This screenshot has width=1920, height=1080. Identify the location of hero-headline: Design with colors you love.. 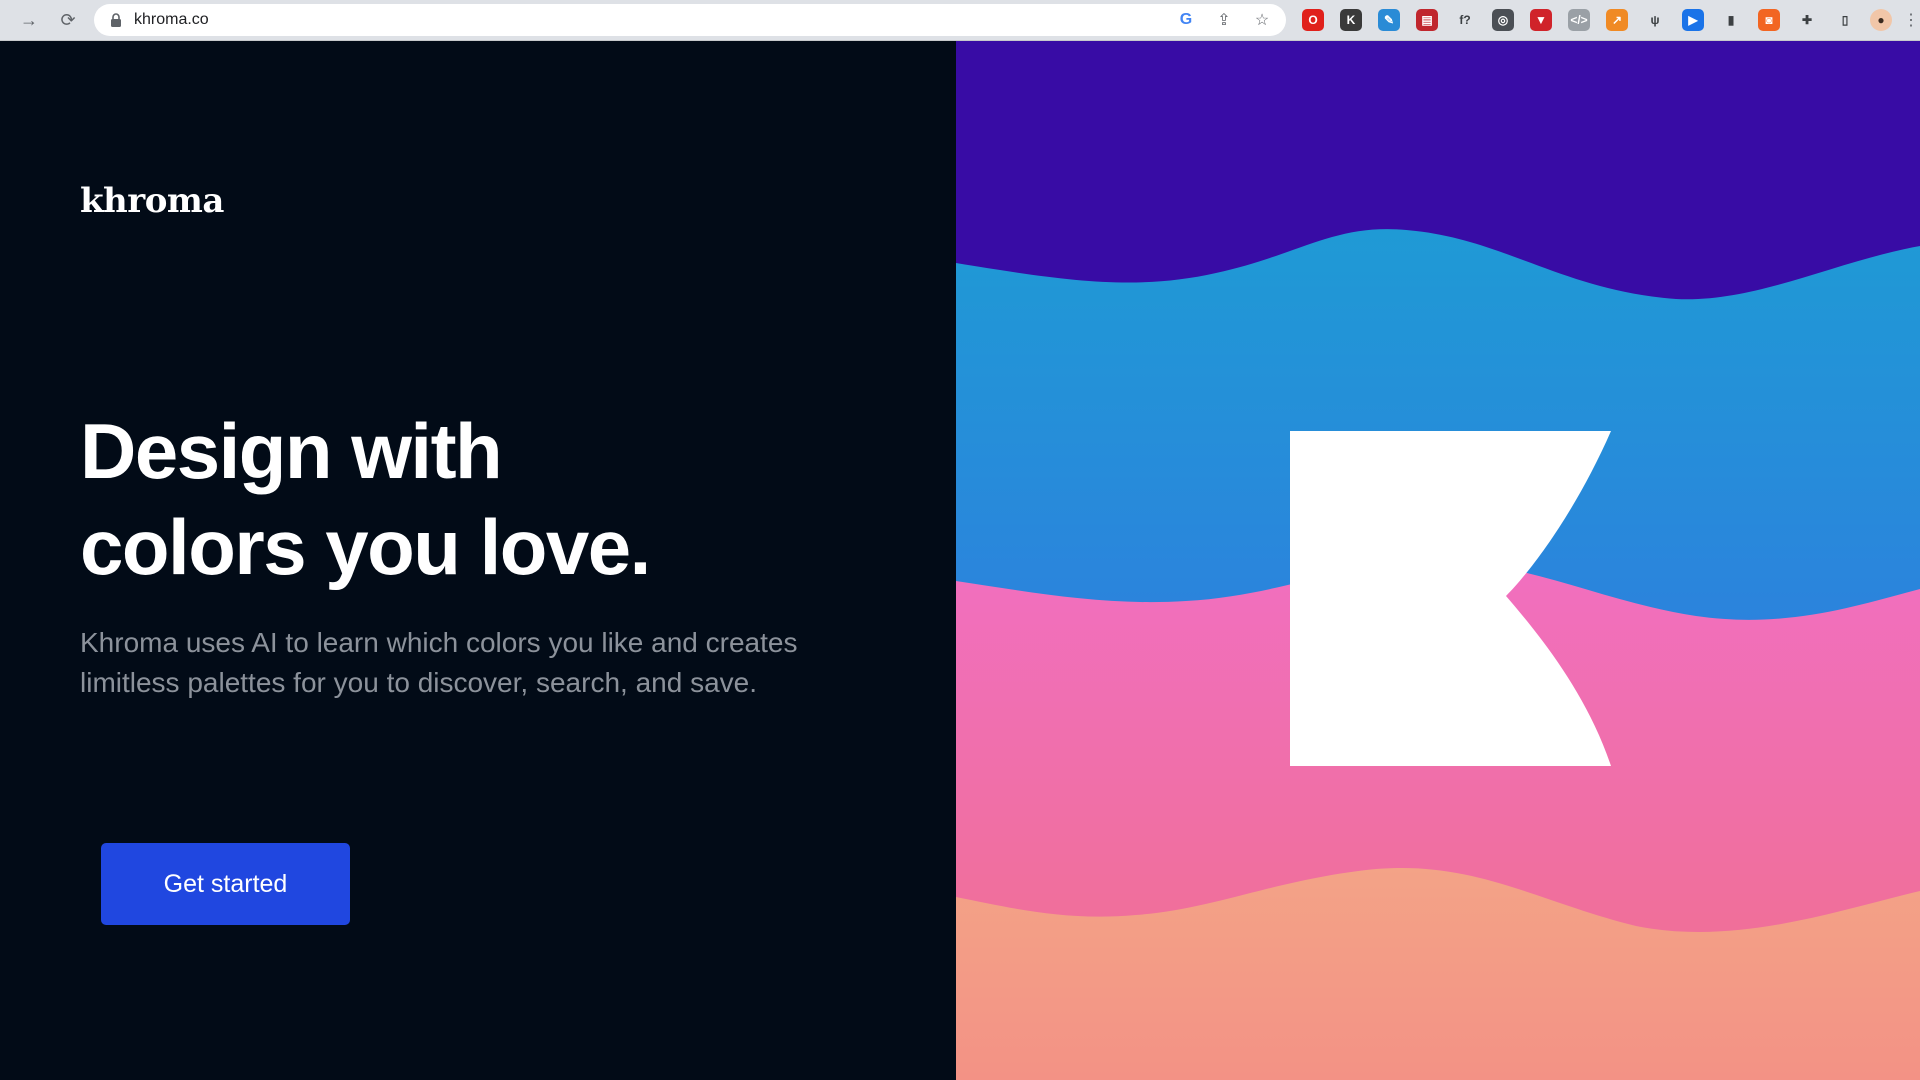
(490, 499).